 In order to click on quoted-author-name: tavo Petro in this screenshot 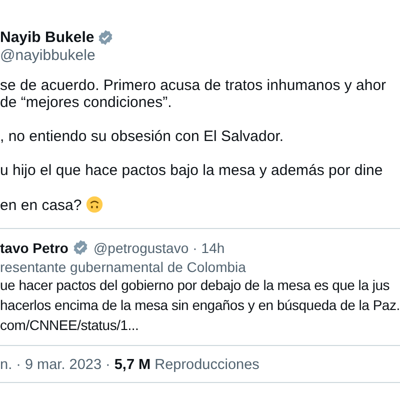, I will do `click(34, 248)`.